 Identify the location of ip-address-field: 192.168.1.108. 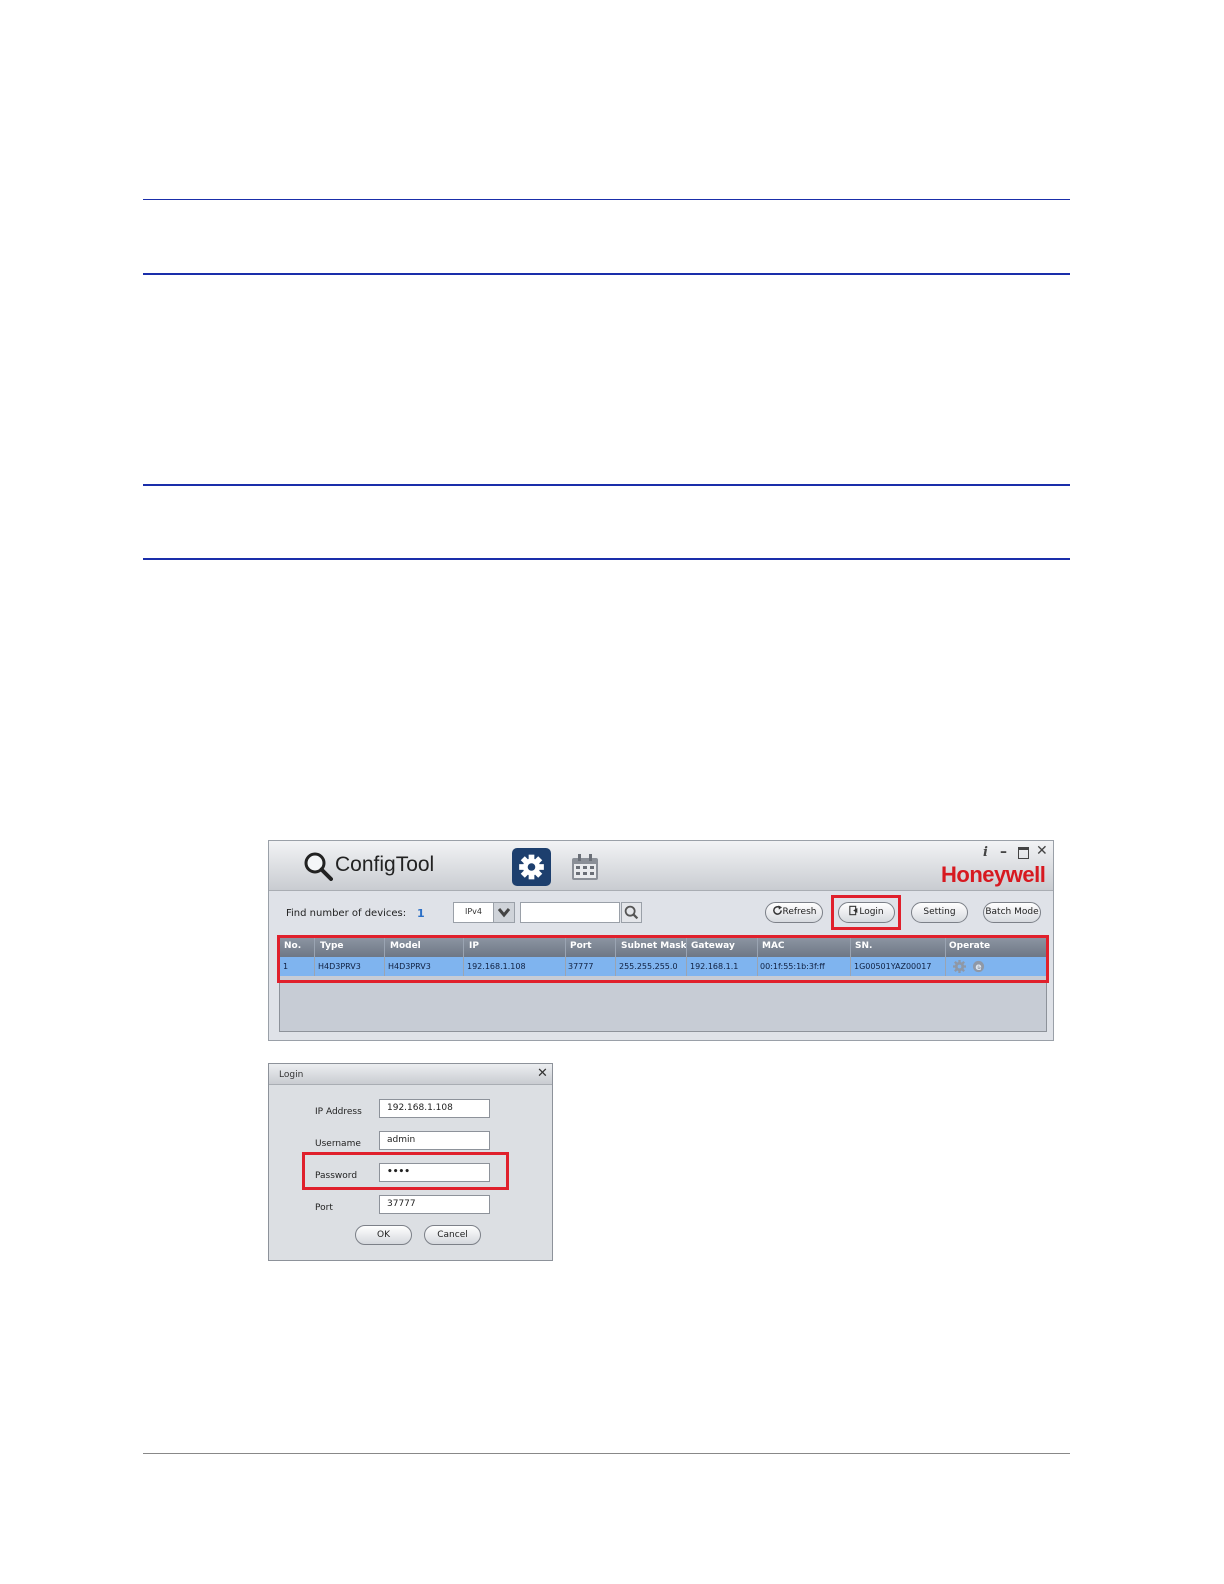
(434, 1108).